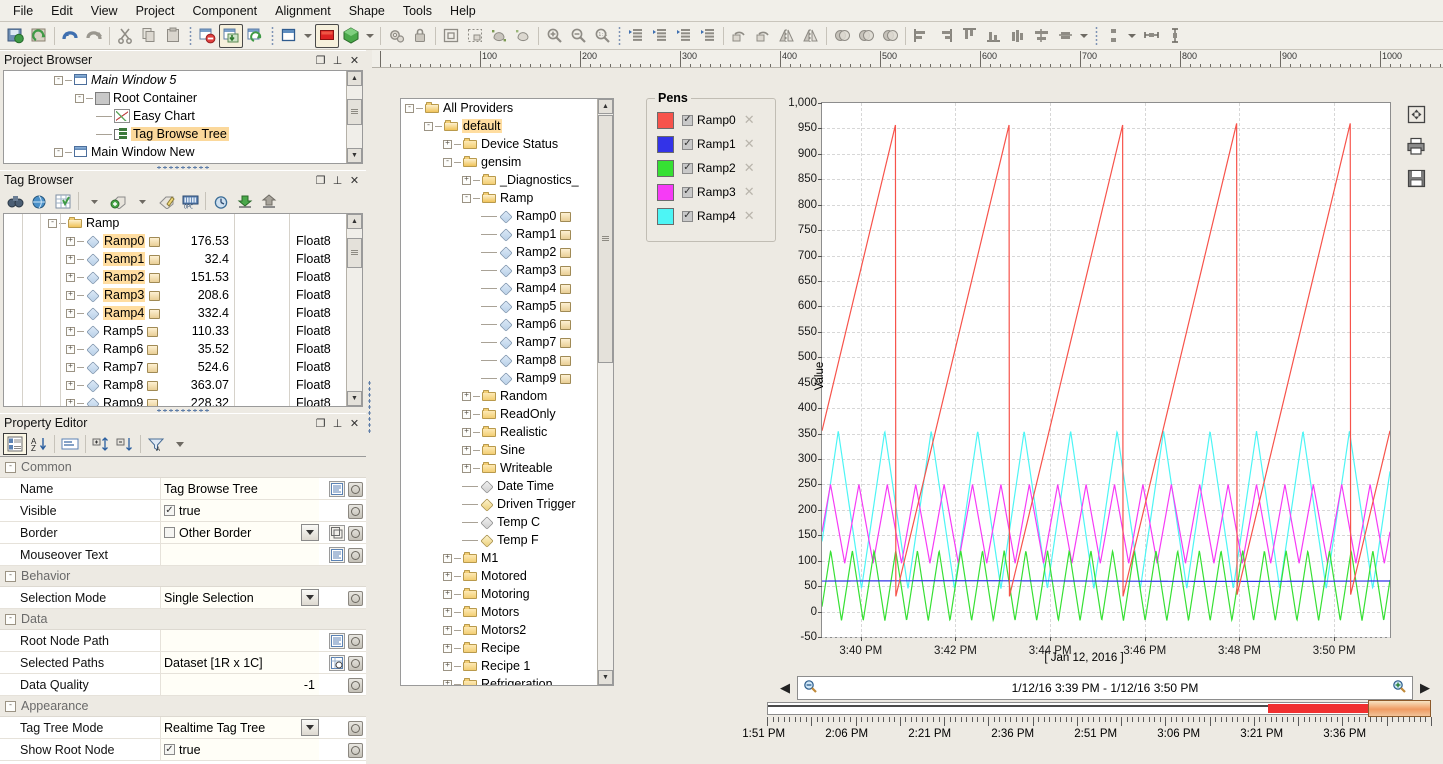  Describe the element at coordinates (39, 201) in the screenshot. I see `globe-icon` at that location.